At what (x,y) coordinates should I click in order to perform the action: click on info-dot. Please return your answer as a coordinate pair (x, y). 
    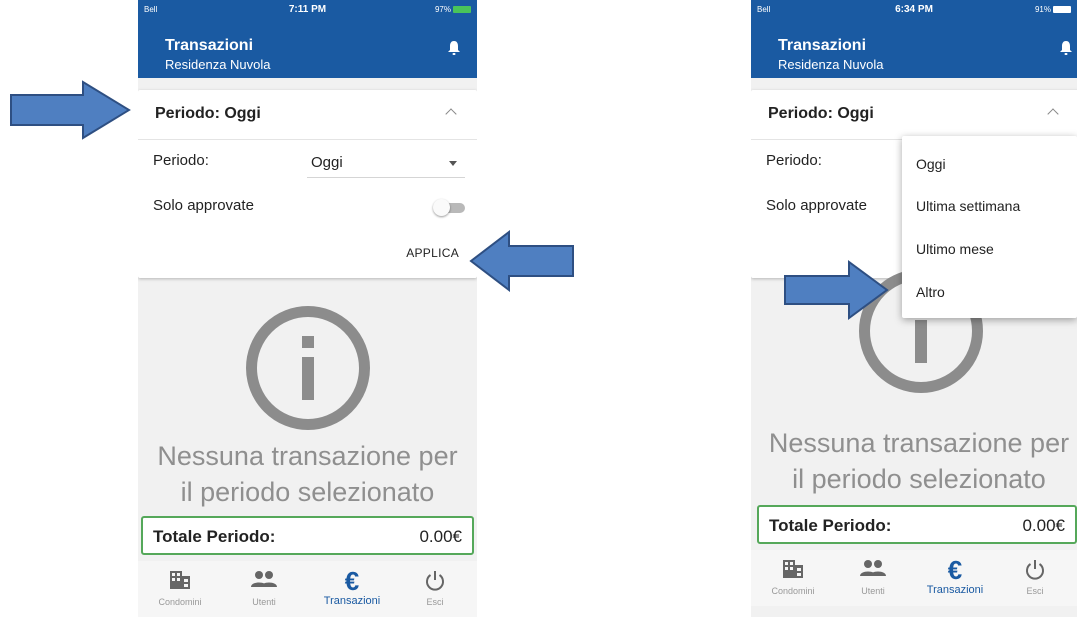
    Looking at the image, I should click on (308, 342).